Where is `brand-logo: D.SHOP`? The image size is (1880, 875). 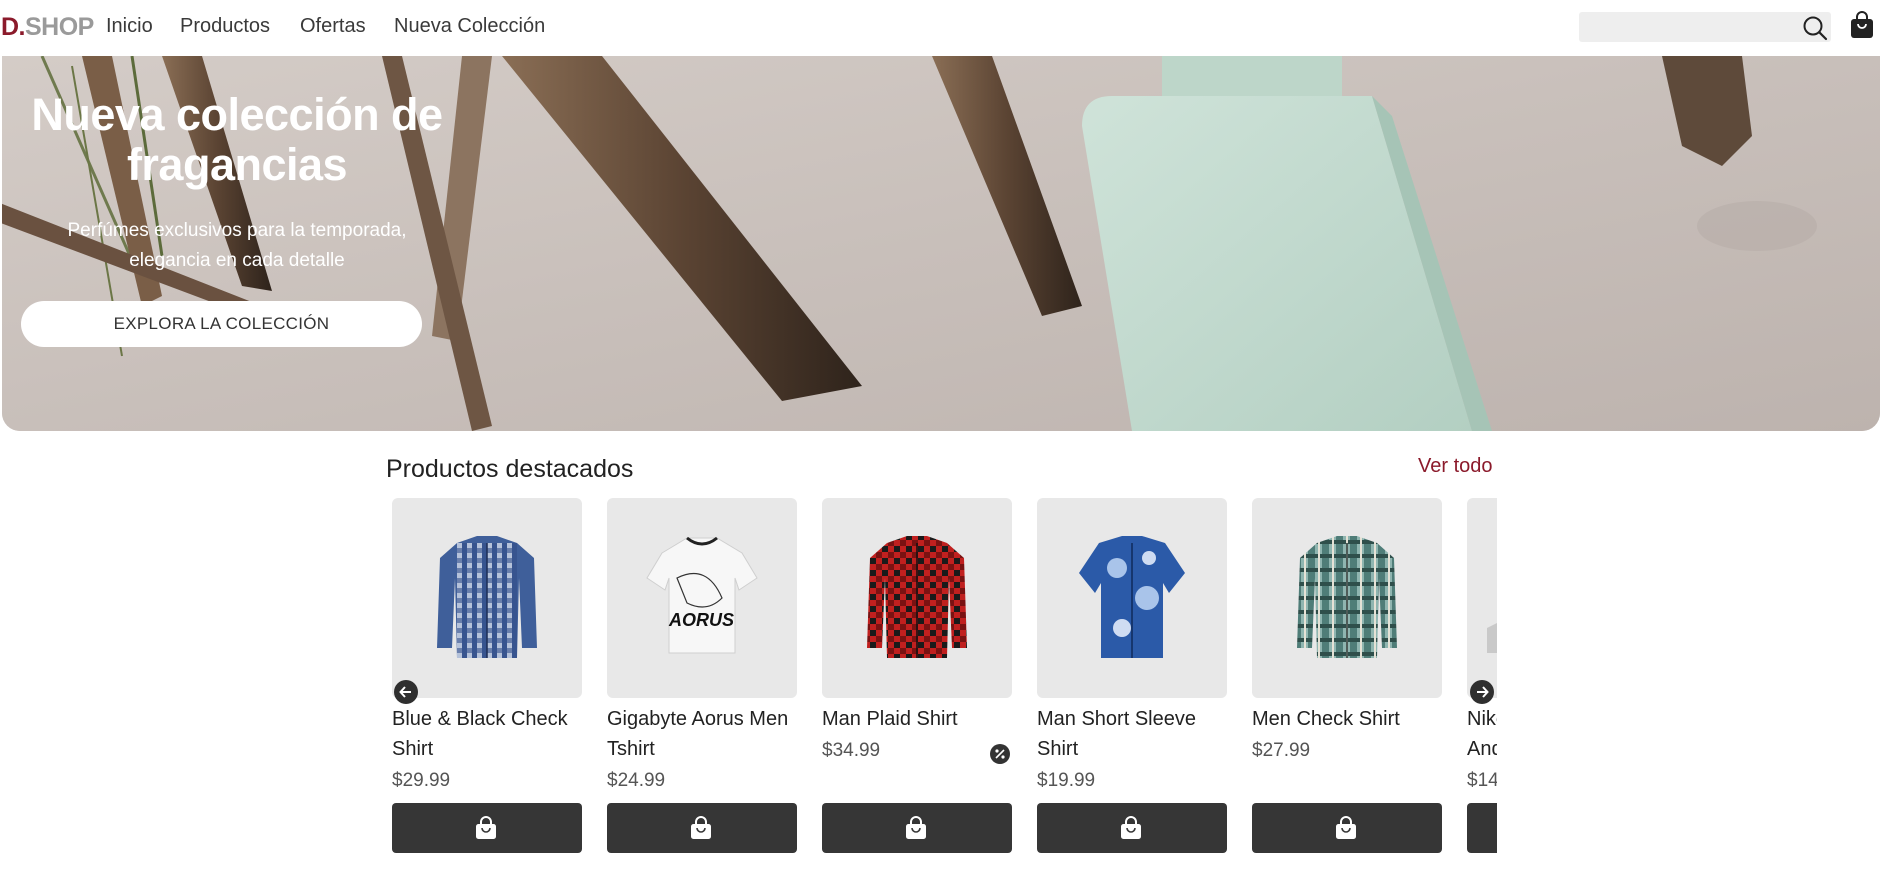
brand-logo: D.SHOP is located at coordinates (47, 27).